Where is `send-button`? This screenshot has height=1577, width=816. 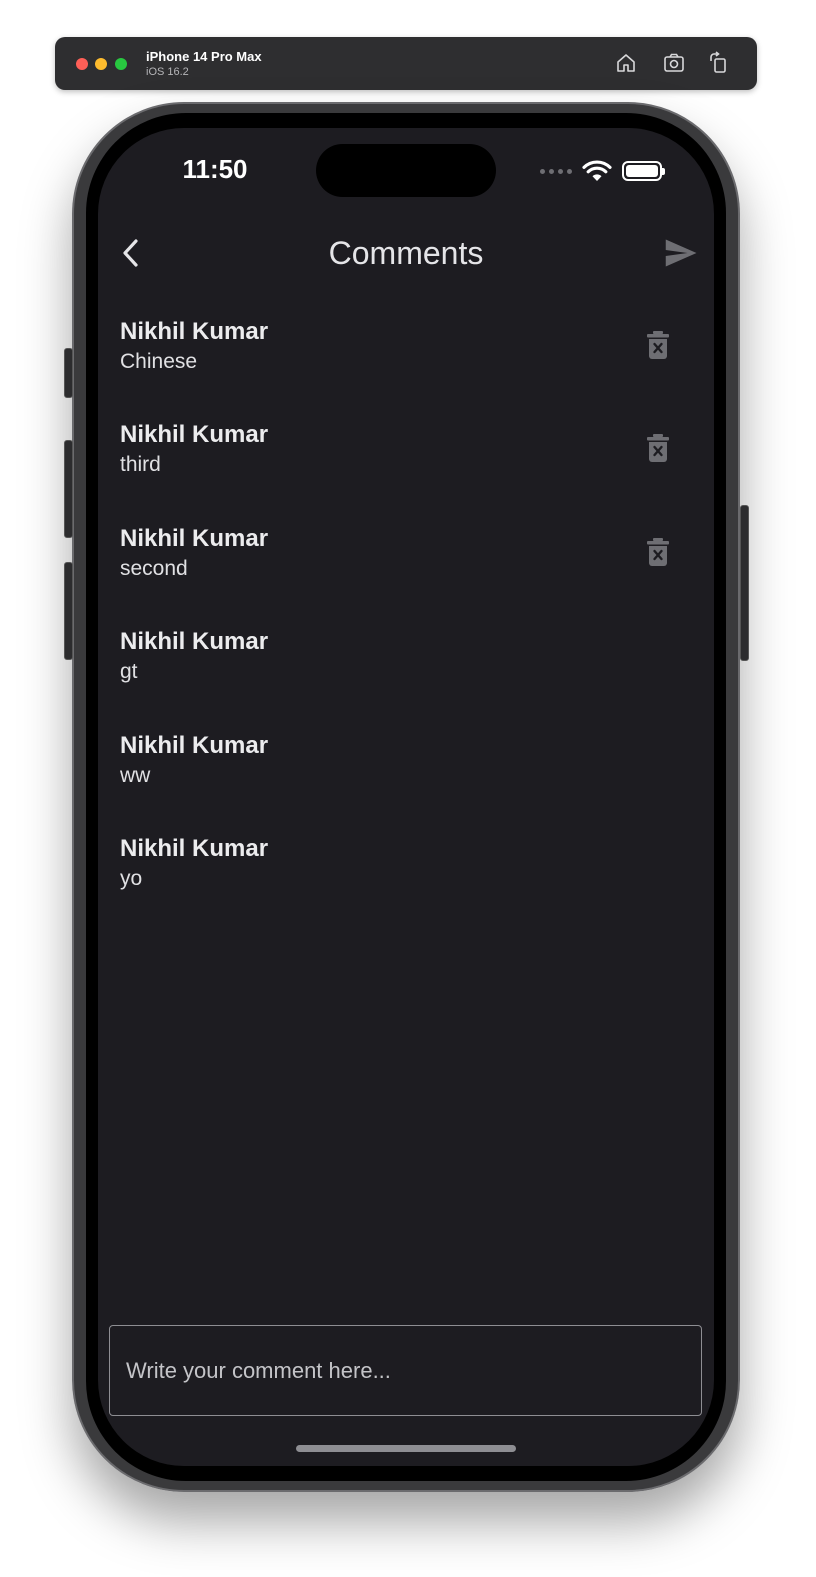
send-button is located at coordinates (680, 253).